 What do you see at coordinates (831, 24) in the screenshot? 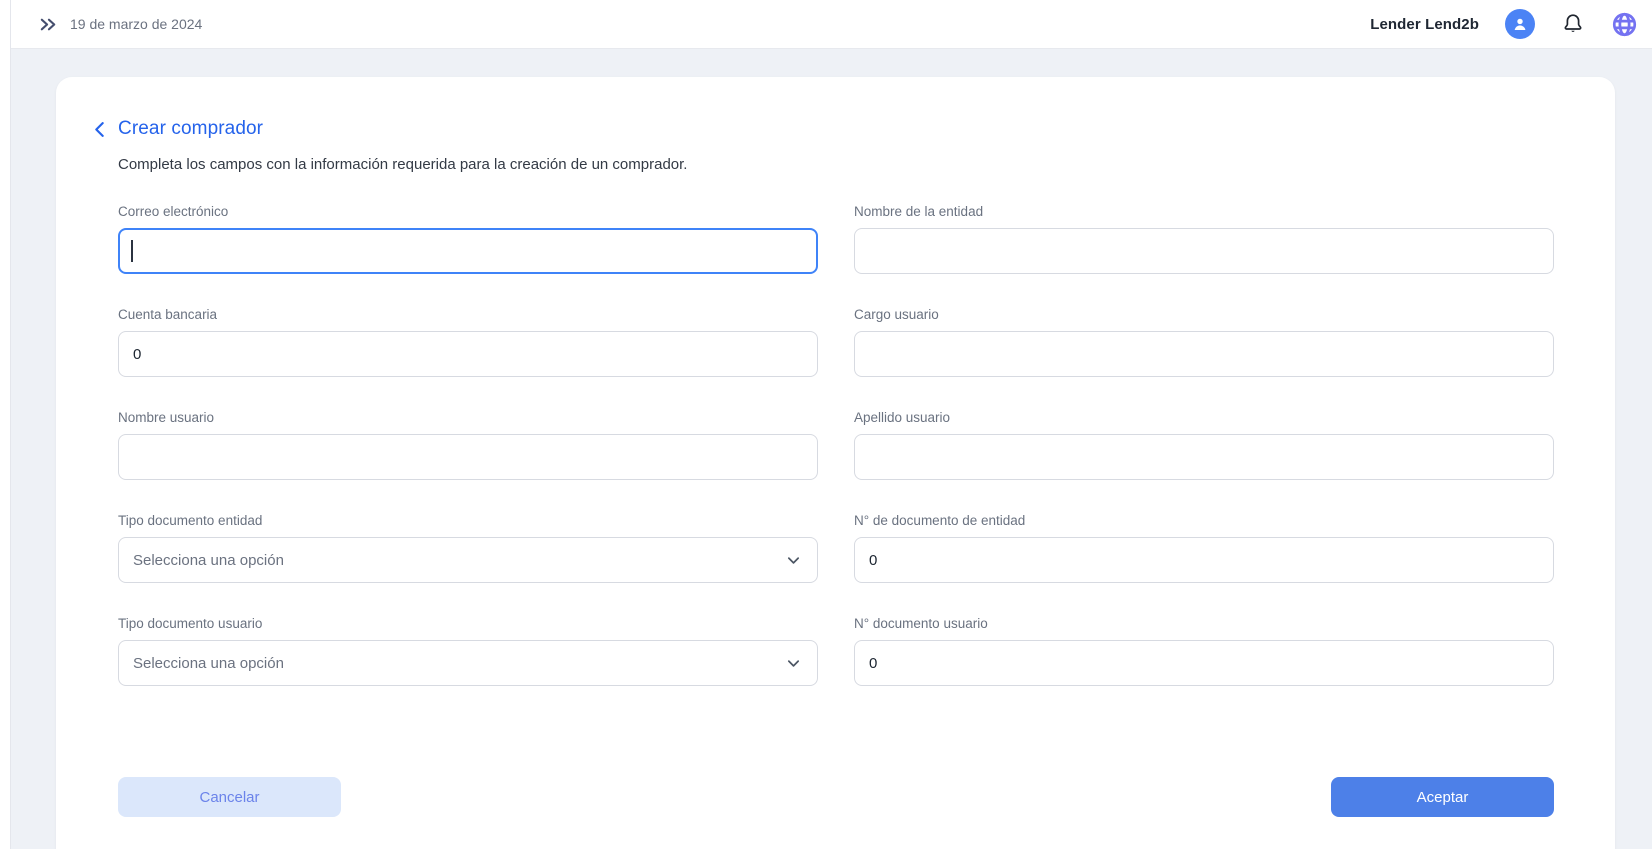
I see `topbar: 19 de marzo de 2024 Lender Lend2b` at bounding box center [831, 24].